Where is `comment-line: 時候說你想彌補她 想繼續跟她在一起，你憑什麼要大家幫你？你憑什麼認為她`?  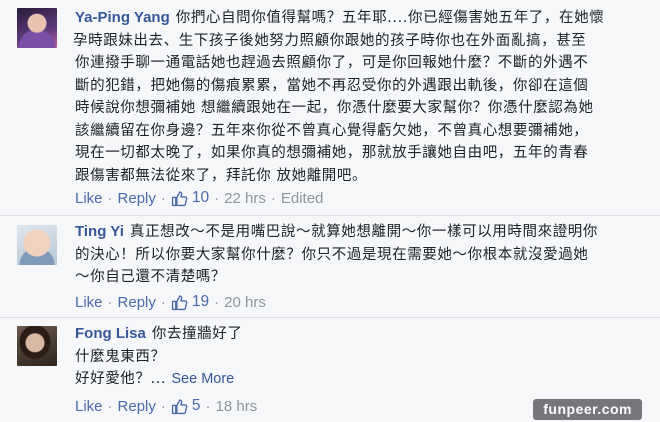
comment-line: 時候說你想彌補她 想繼續跟她在一起，你憑什麼要大家幫你？你憑什麼認為她 is located at coordinates (334, 108).